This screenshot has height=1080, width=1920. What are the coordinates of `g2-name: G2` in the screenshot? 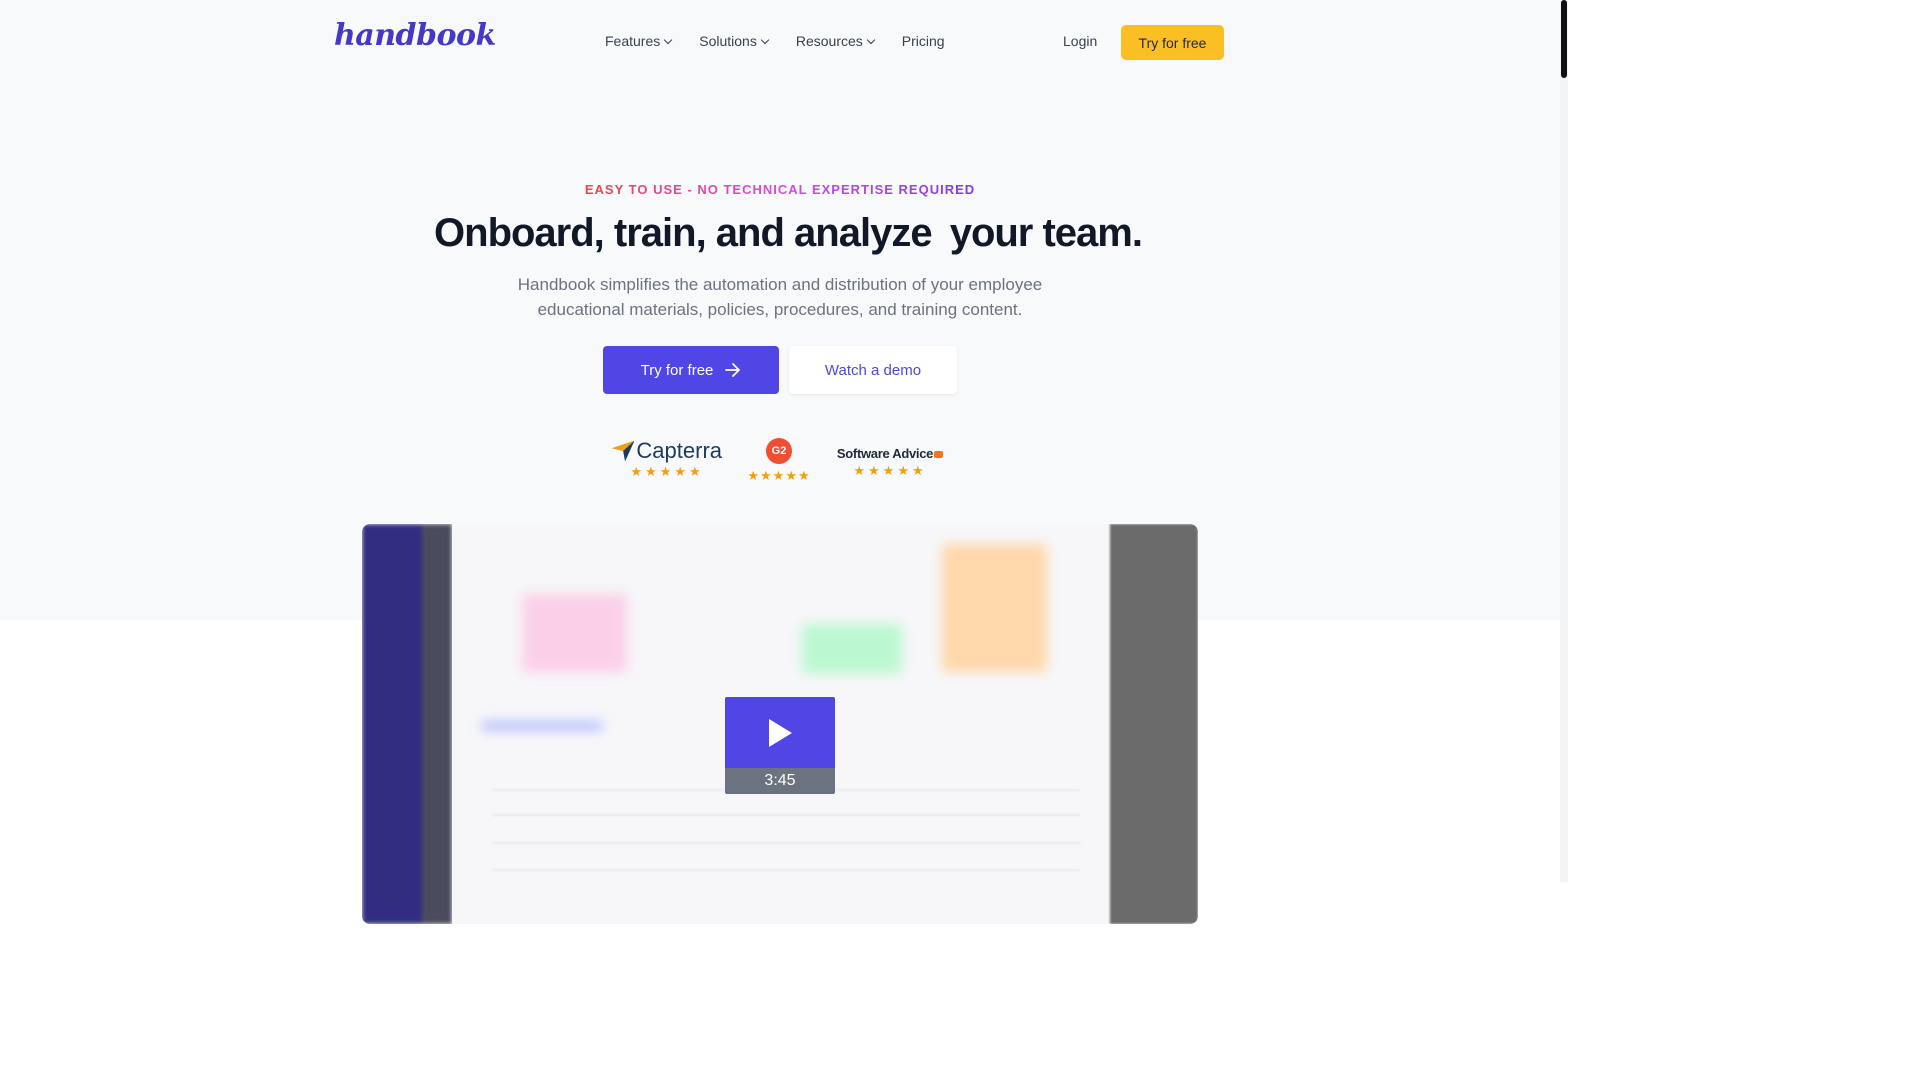 It's located at (779, 451).